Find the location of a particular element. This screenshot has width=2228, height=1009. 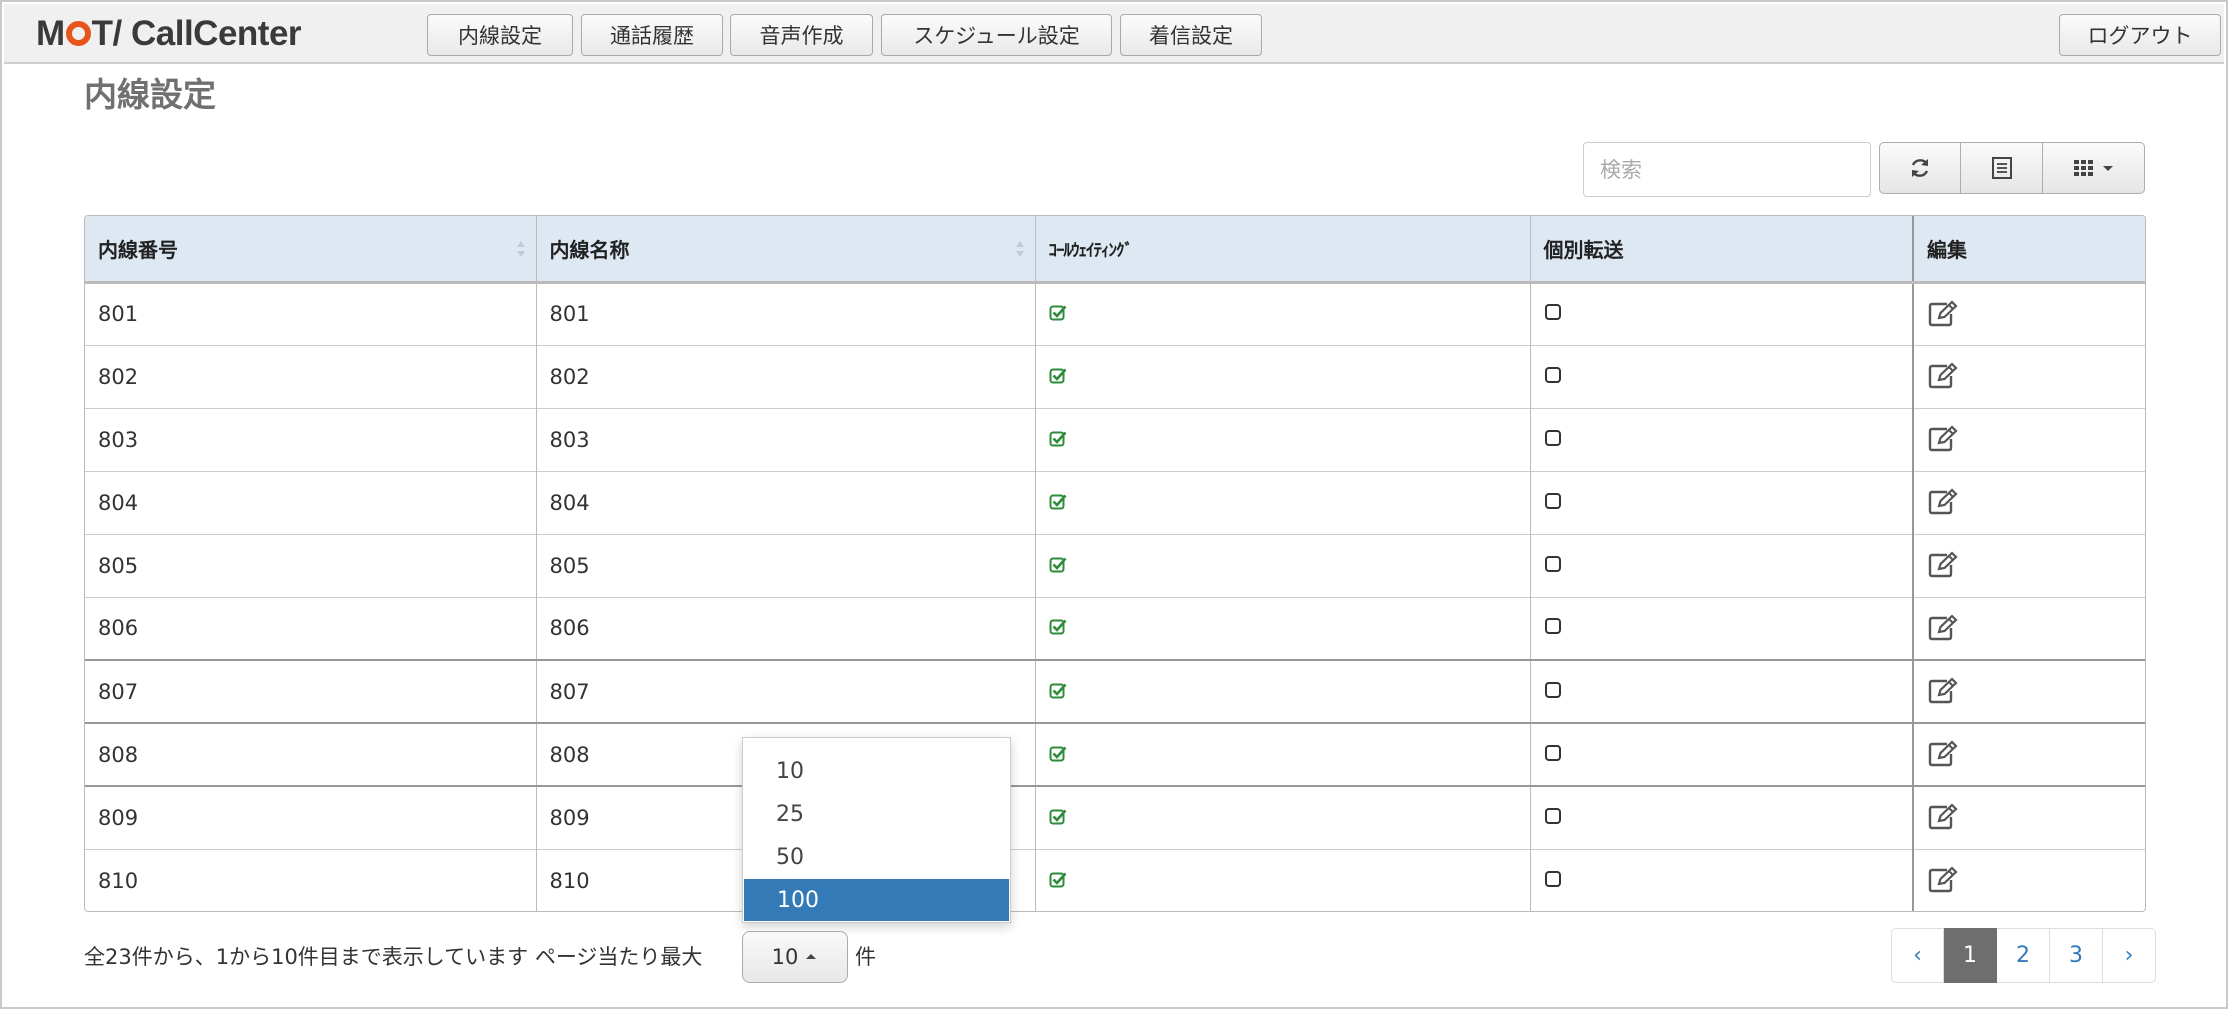

logo: M T/ CallCenter is located at coordinates (169, 33).